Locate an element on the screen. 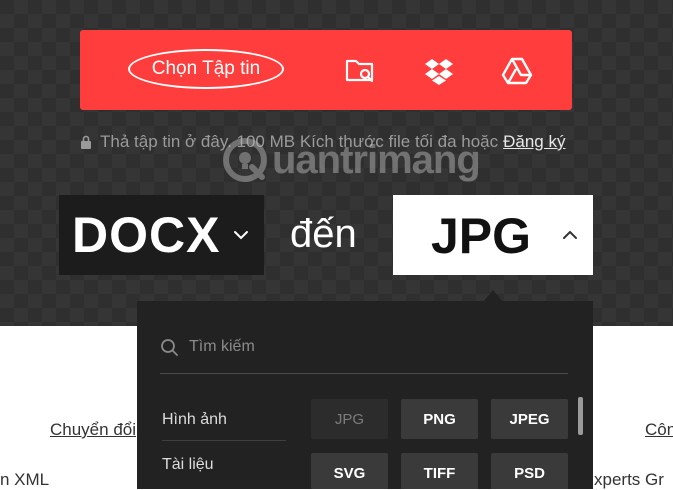 This screenshot has height=490, width=673. to-format-label: JPG is located at coordinates (481, 236).